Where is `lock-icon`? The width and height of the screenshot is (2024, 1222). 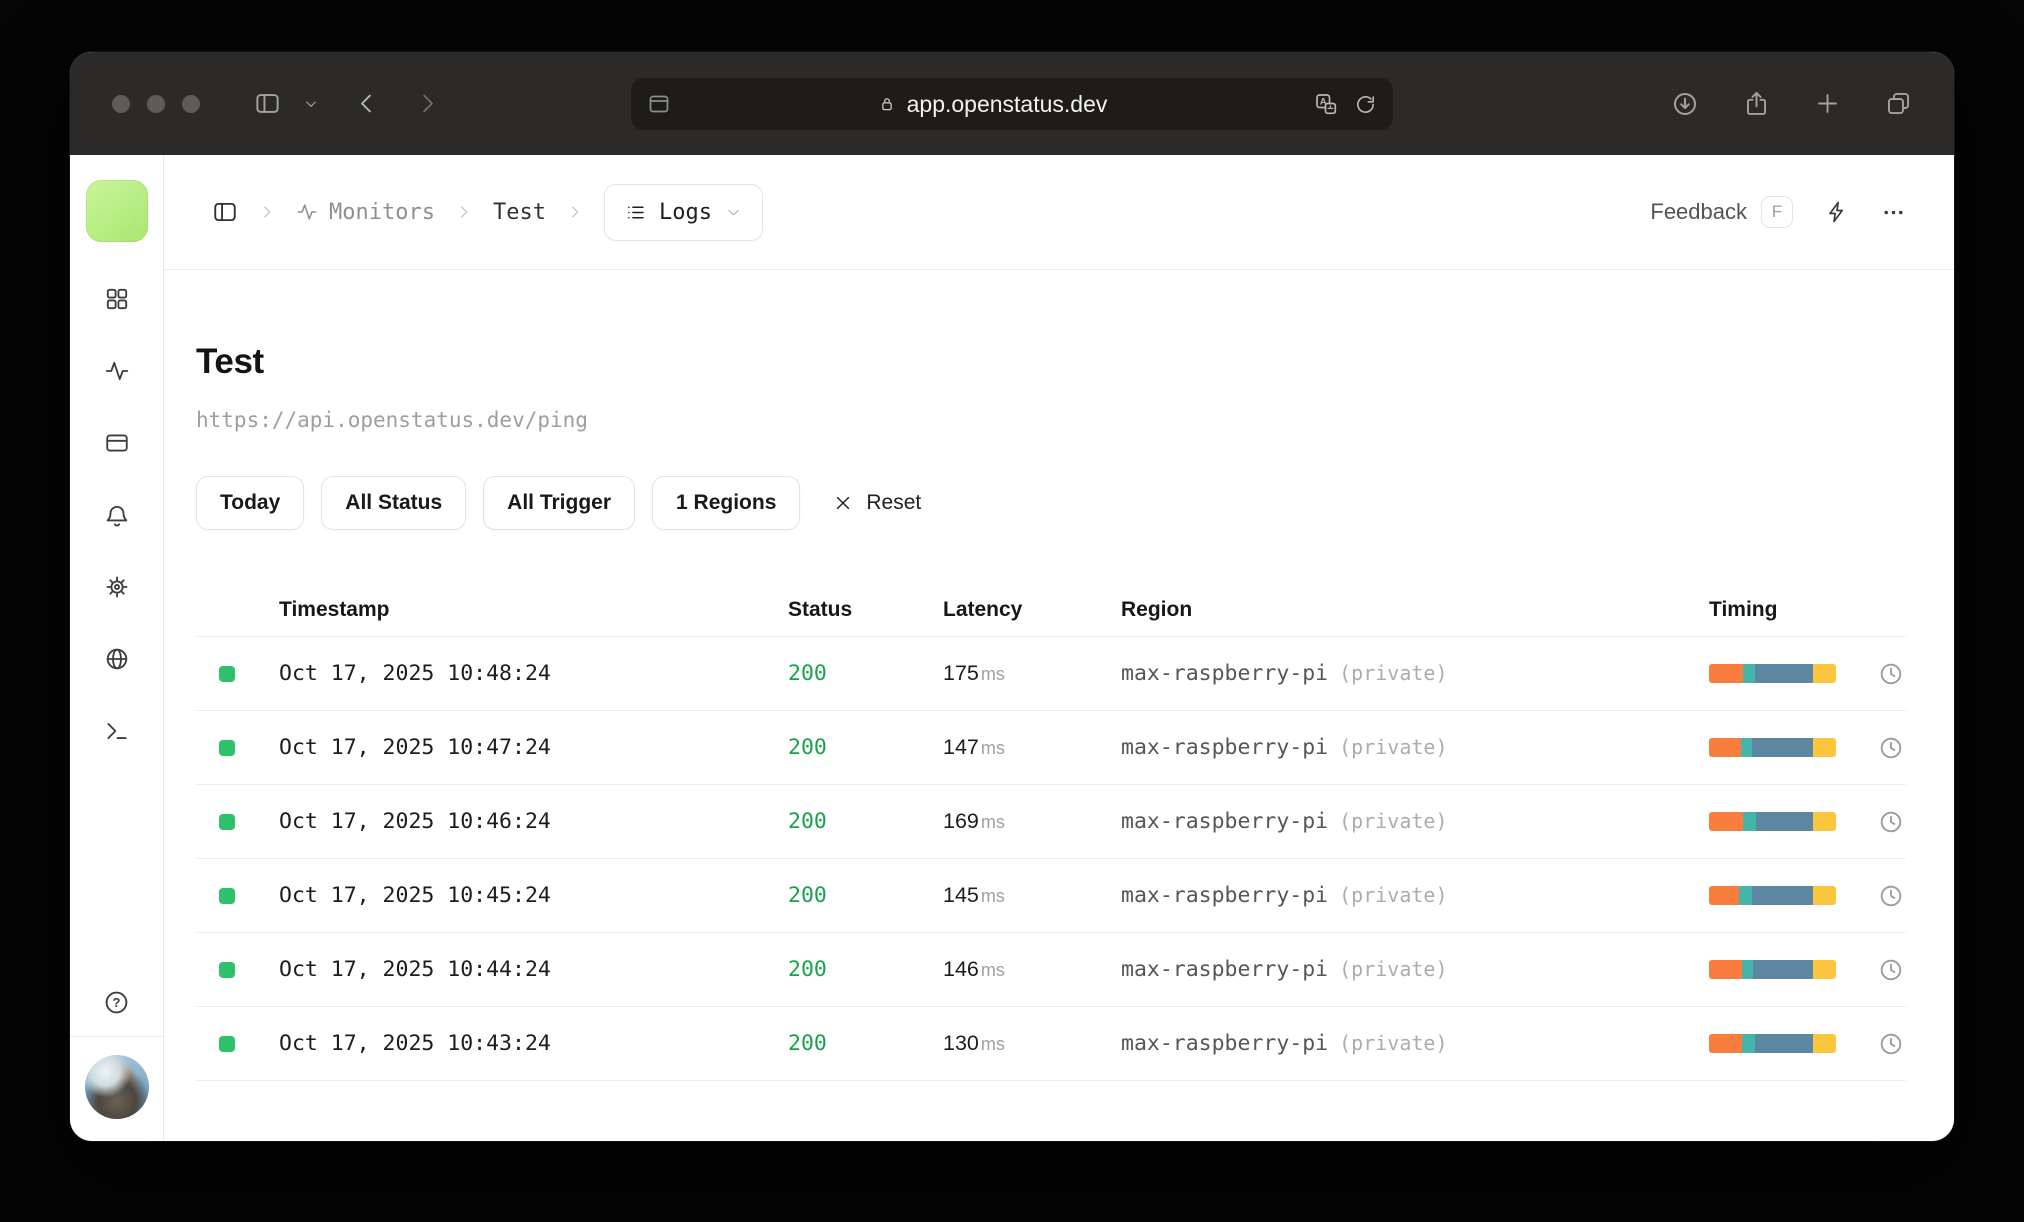
lock-icon is located at coordinates (887, 104).